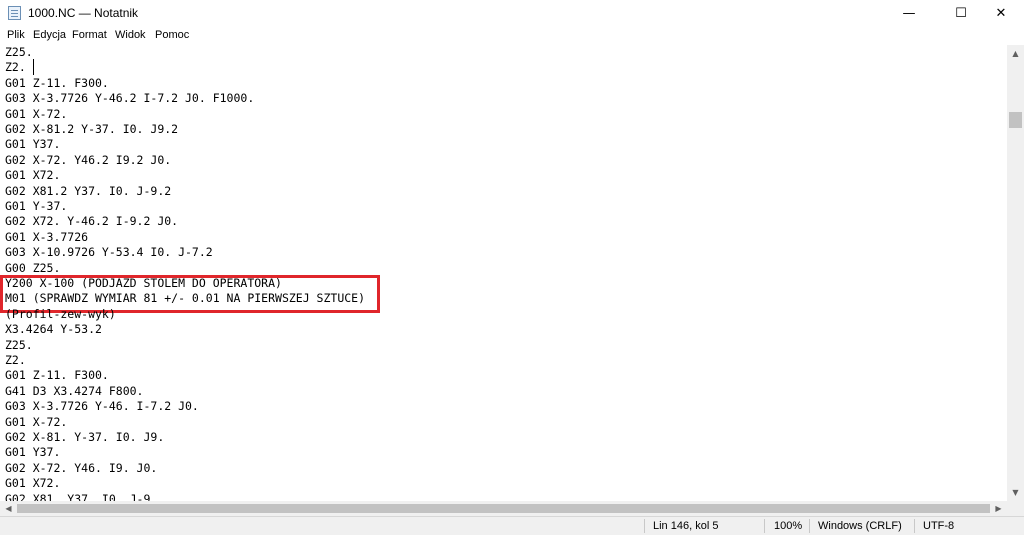 This screenshot has height=535, width=1024. Describe the element at coordinates (512, 525) in the screenshot. I see `status-bar: Lin 146, kol 5 100% Windows (CRLF) UTF-8` at that location.